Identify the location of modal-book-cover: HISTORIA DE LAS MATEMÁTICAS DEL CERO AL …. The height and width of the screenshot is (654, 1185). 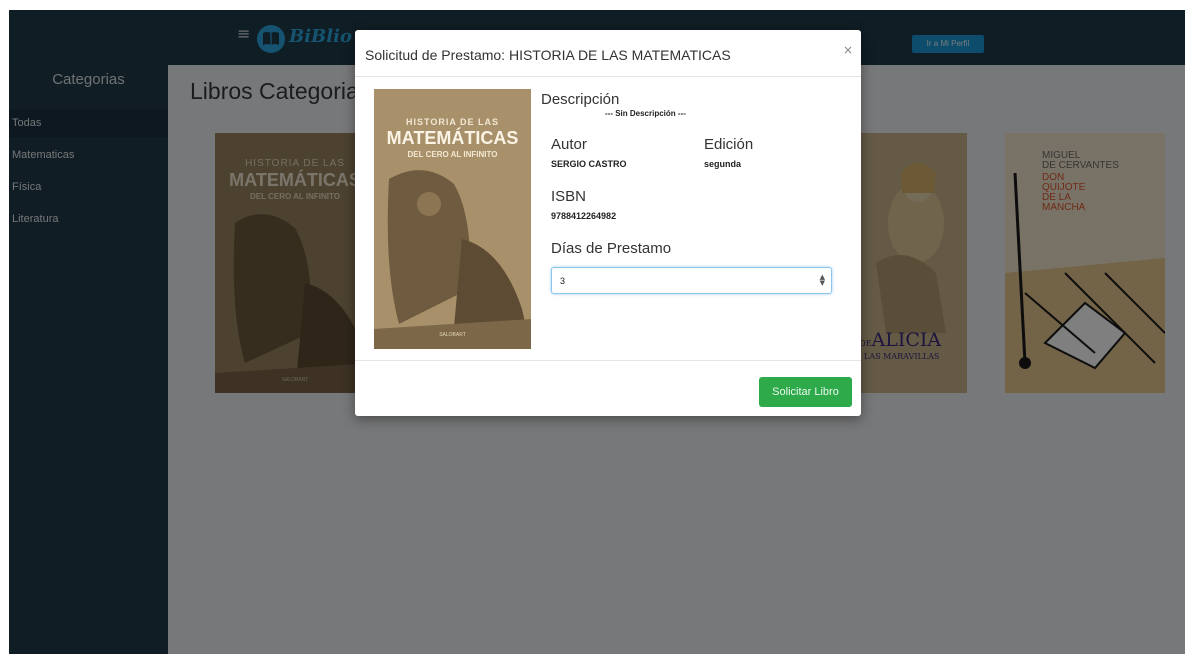
(452, 219).